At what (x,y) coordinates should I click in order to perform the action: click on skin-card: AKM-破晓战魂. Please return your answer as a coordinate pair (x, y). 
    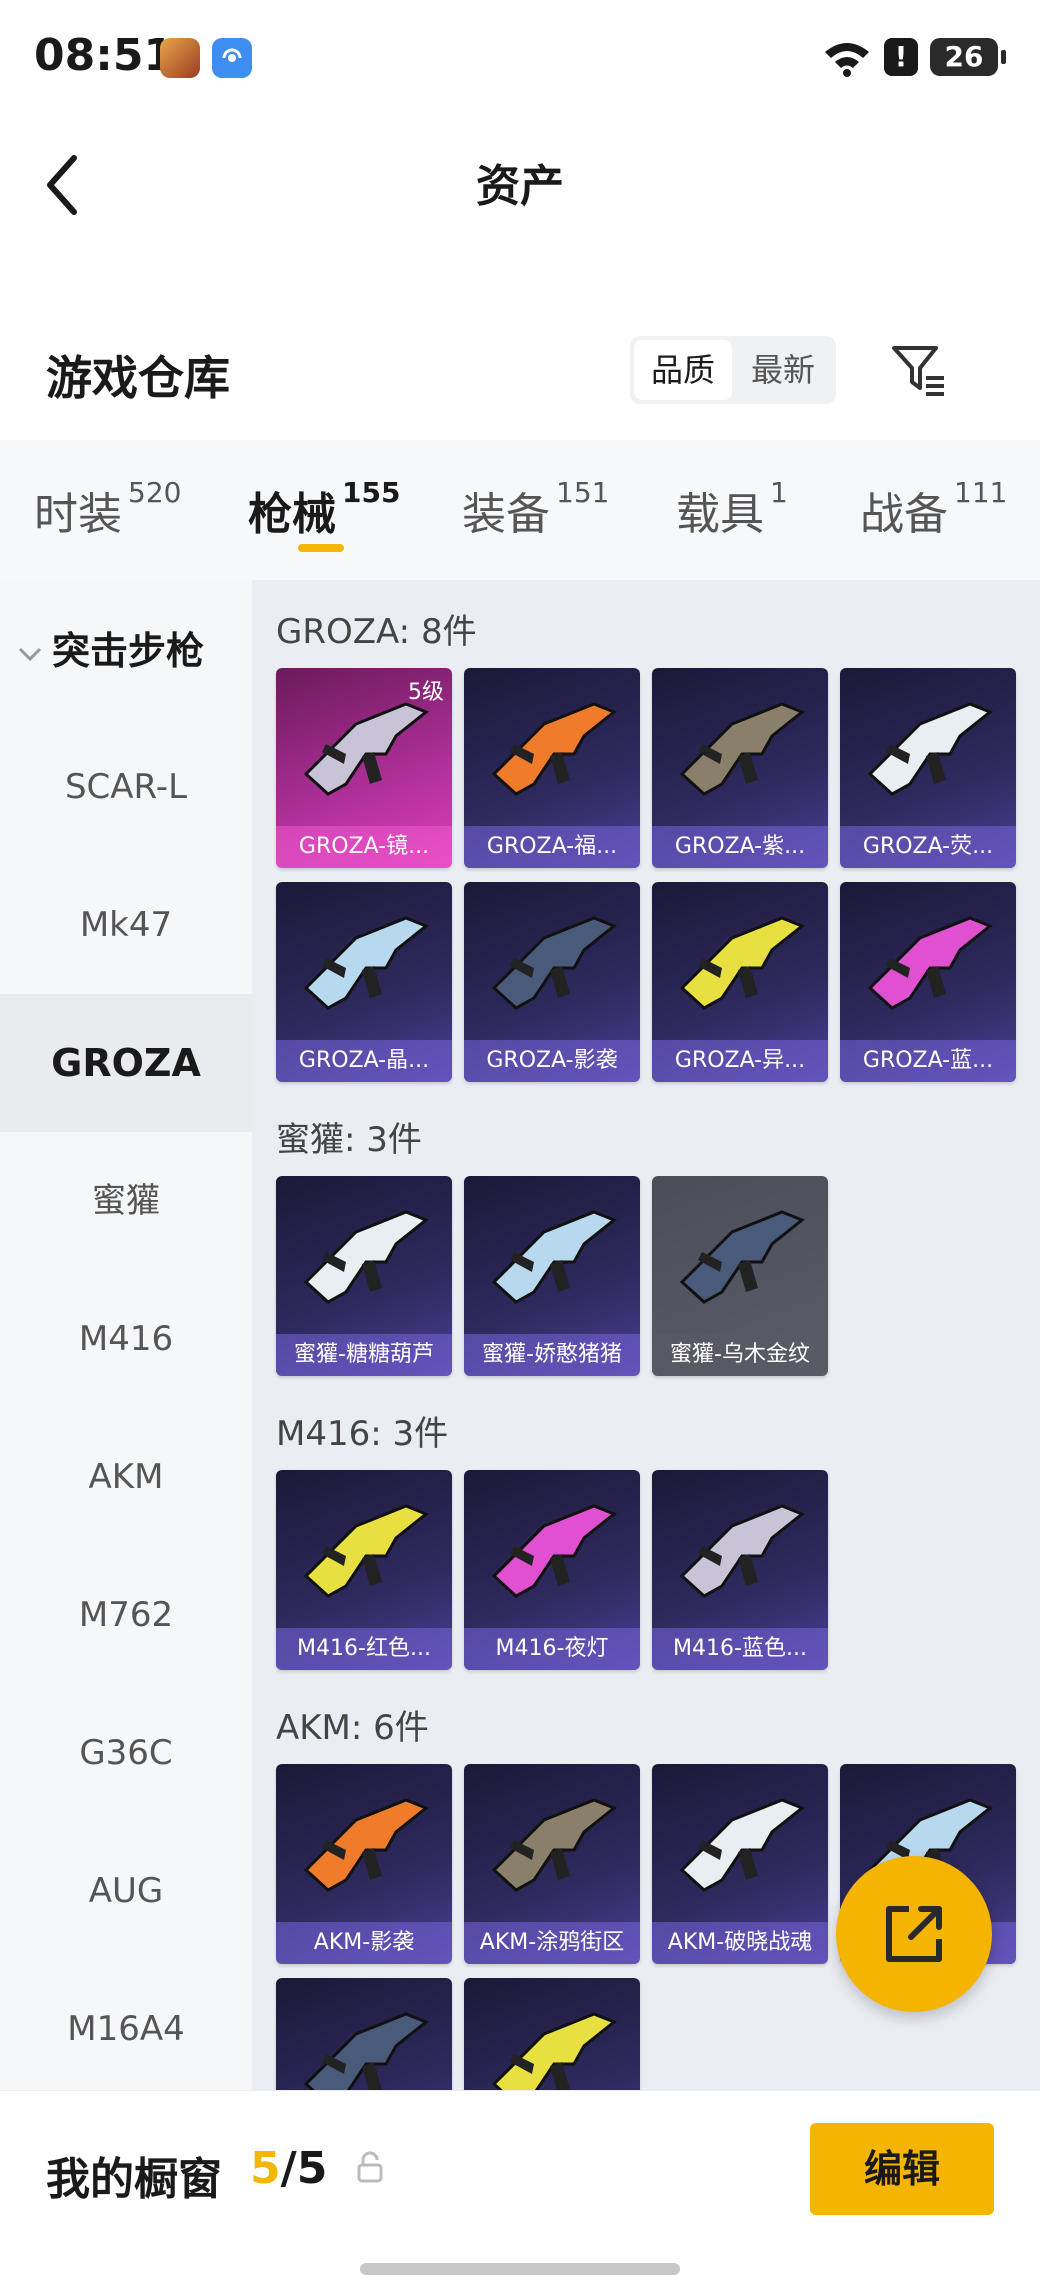
    Looking at the image, I should click on (740, 1864).